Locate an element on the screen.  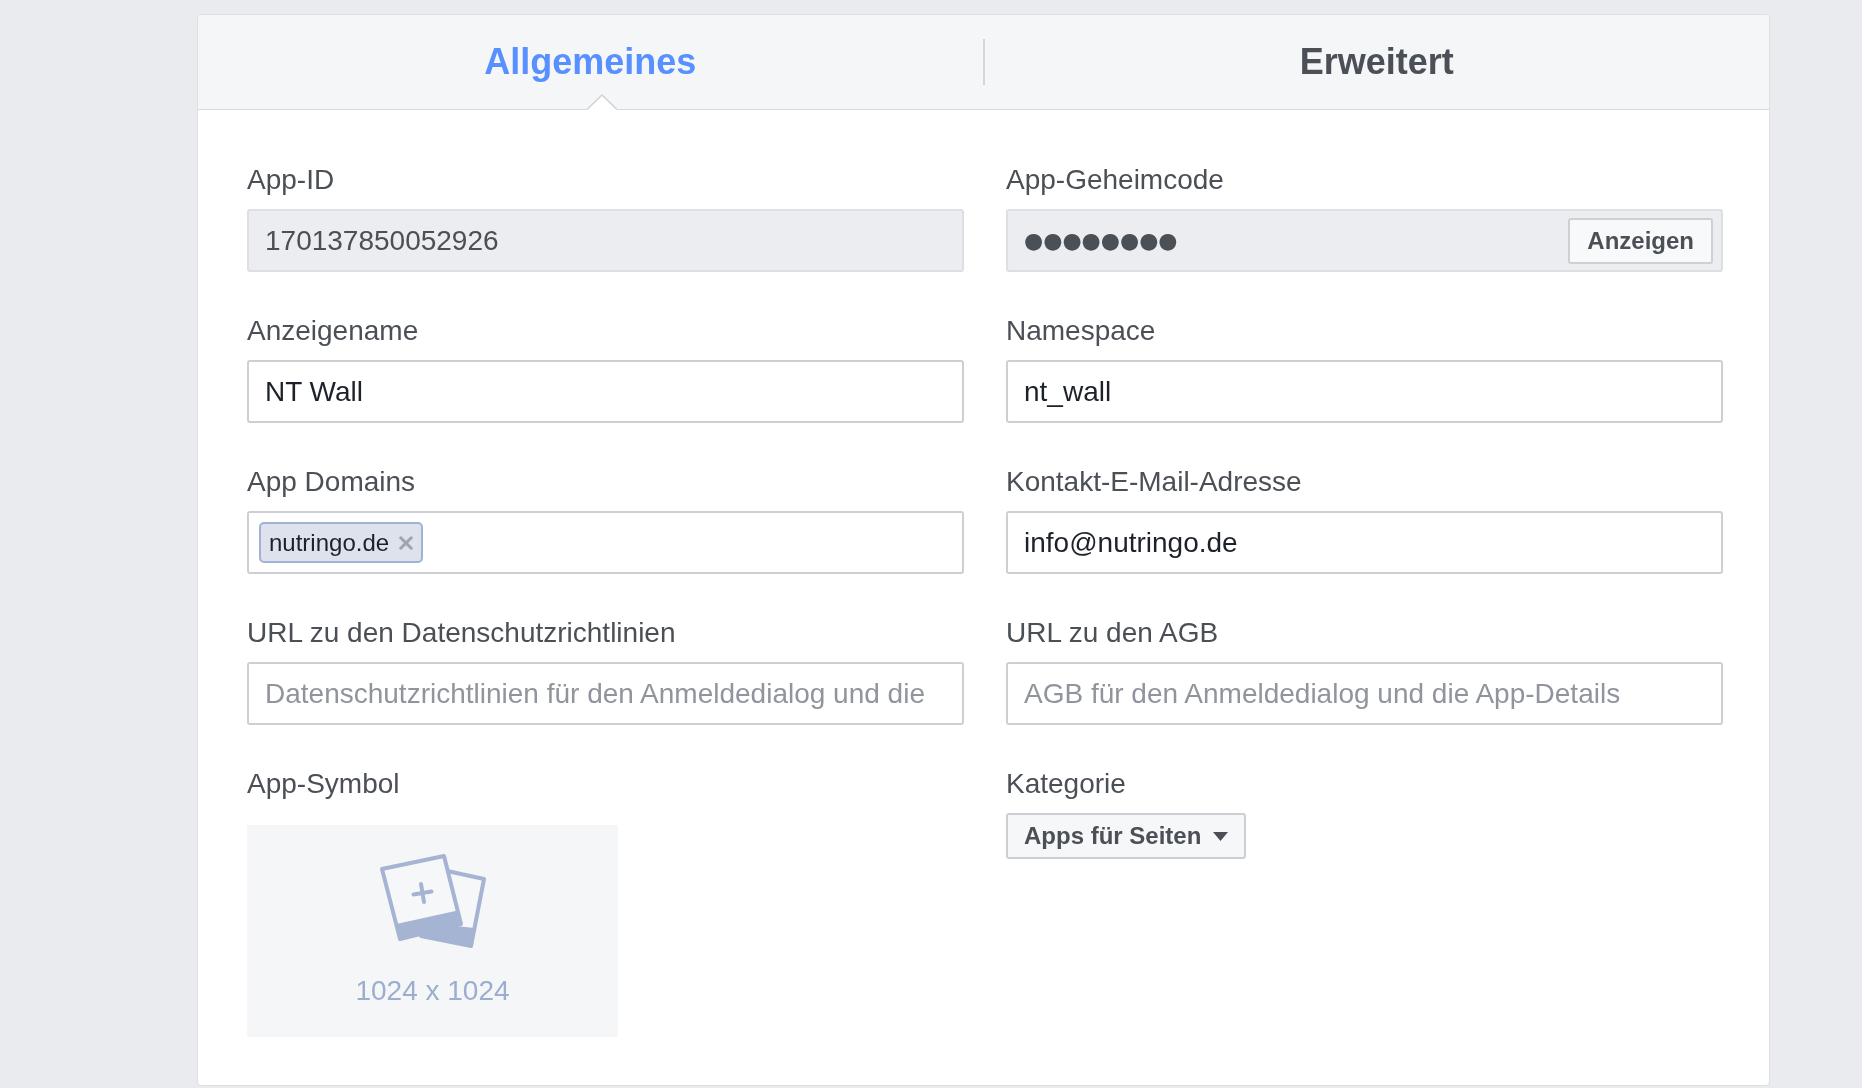
field-label: App-ID is located at coordinates (291, 180).